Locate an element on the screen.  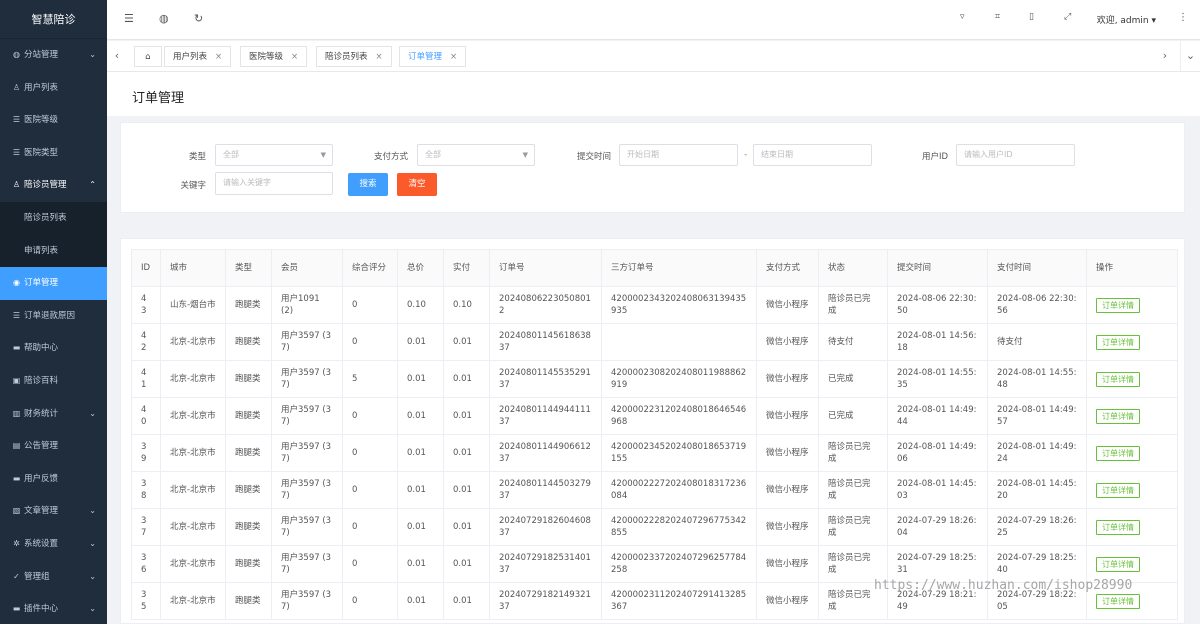
cell-status: 已完成 is located at coordinates (853, 416).